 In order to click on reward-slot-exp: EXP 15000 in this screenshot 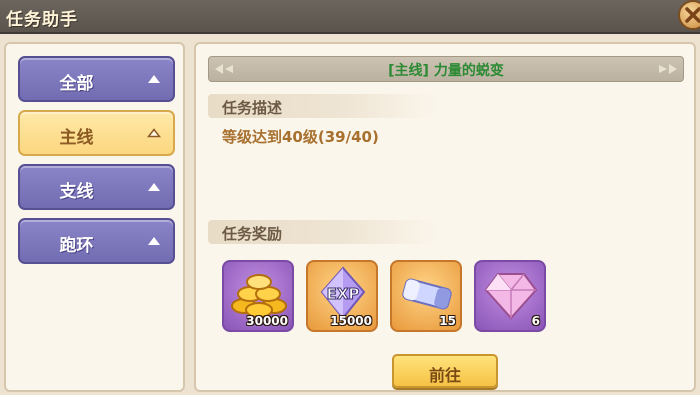, I will do `click(342, 296)`.